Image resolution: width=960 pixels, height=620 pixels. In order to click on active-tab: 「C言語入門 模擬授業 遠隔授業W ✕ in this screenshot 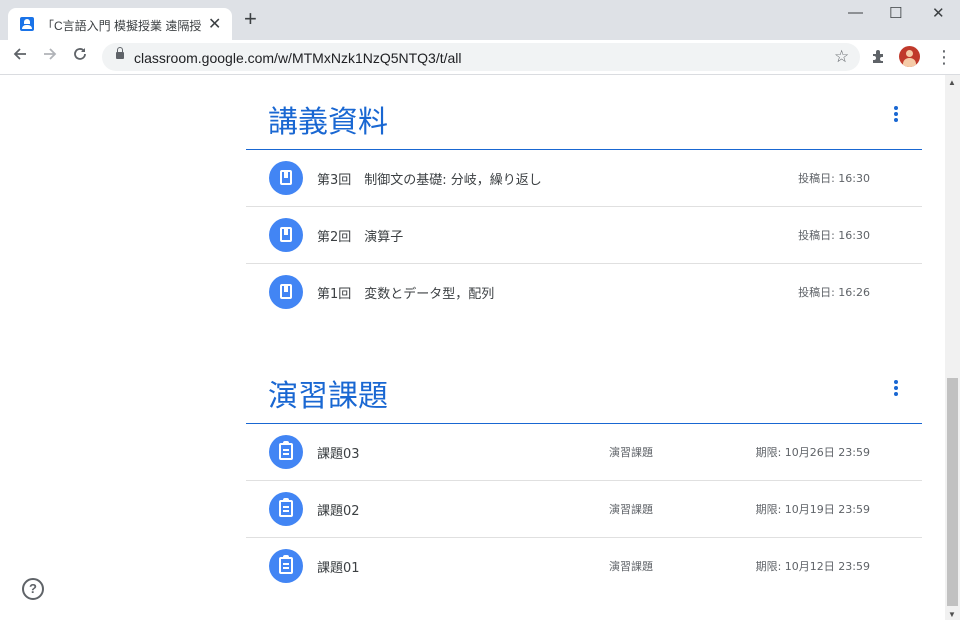, I will do `click(120, 24)`.